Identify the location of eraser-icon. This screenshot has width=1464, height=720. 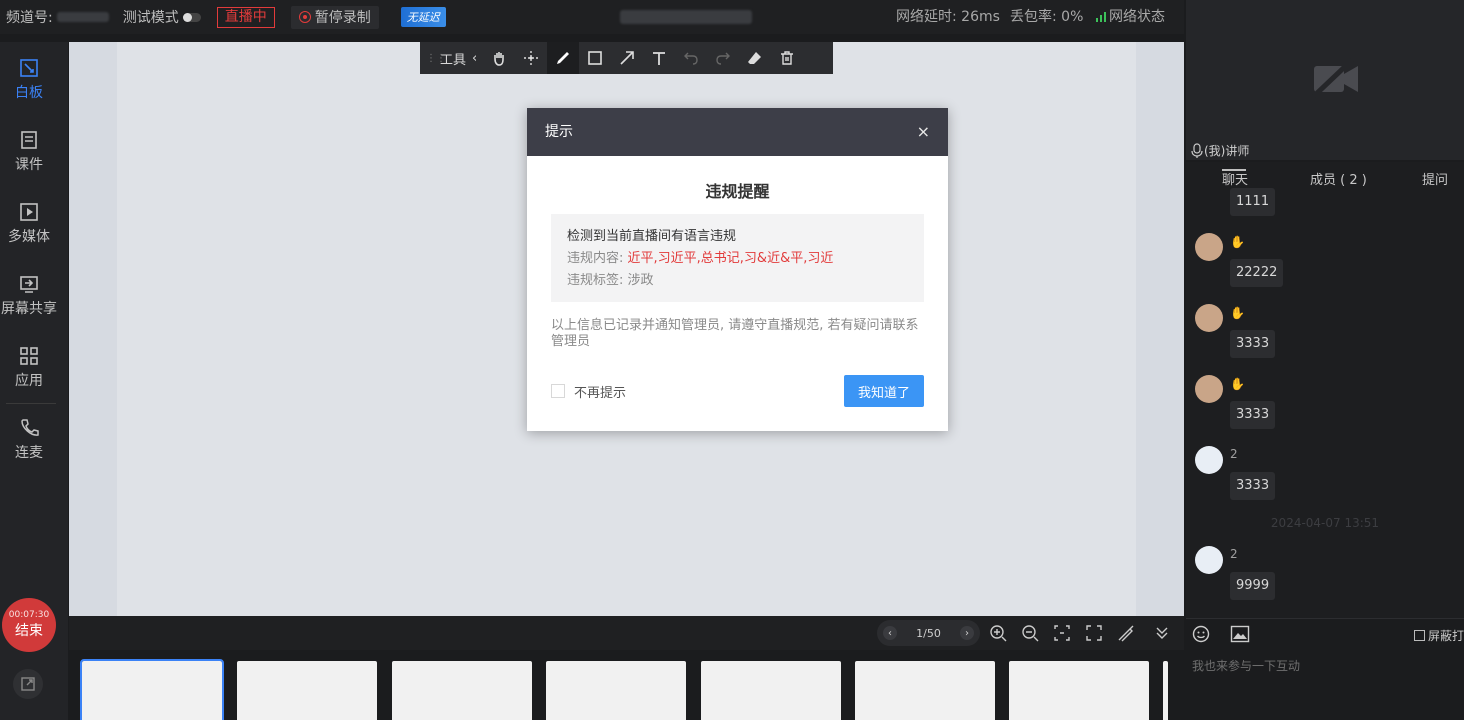
(755, 58).